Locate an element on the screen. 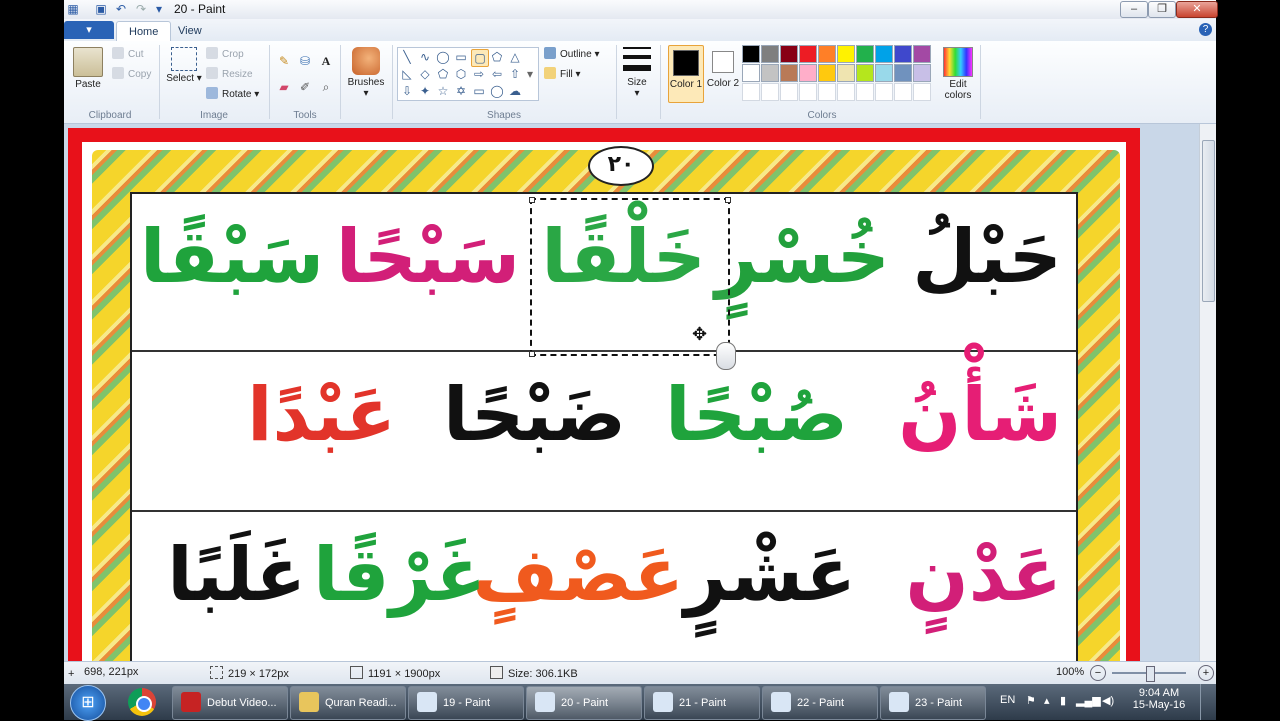 The height and width of the screenshot is (721, 1280). color2-button: Color 2 is located at coordinates (723, 73).